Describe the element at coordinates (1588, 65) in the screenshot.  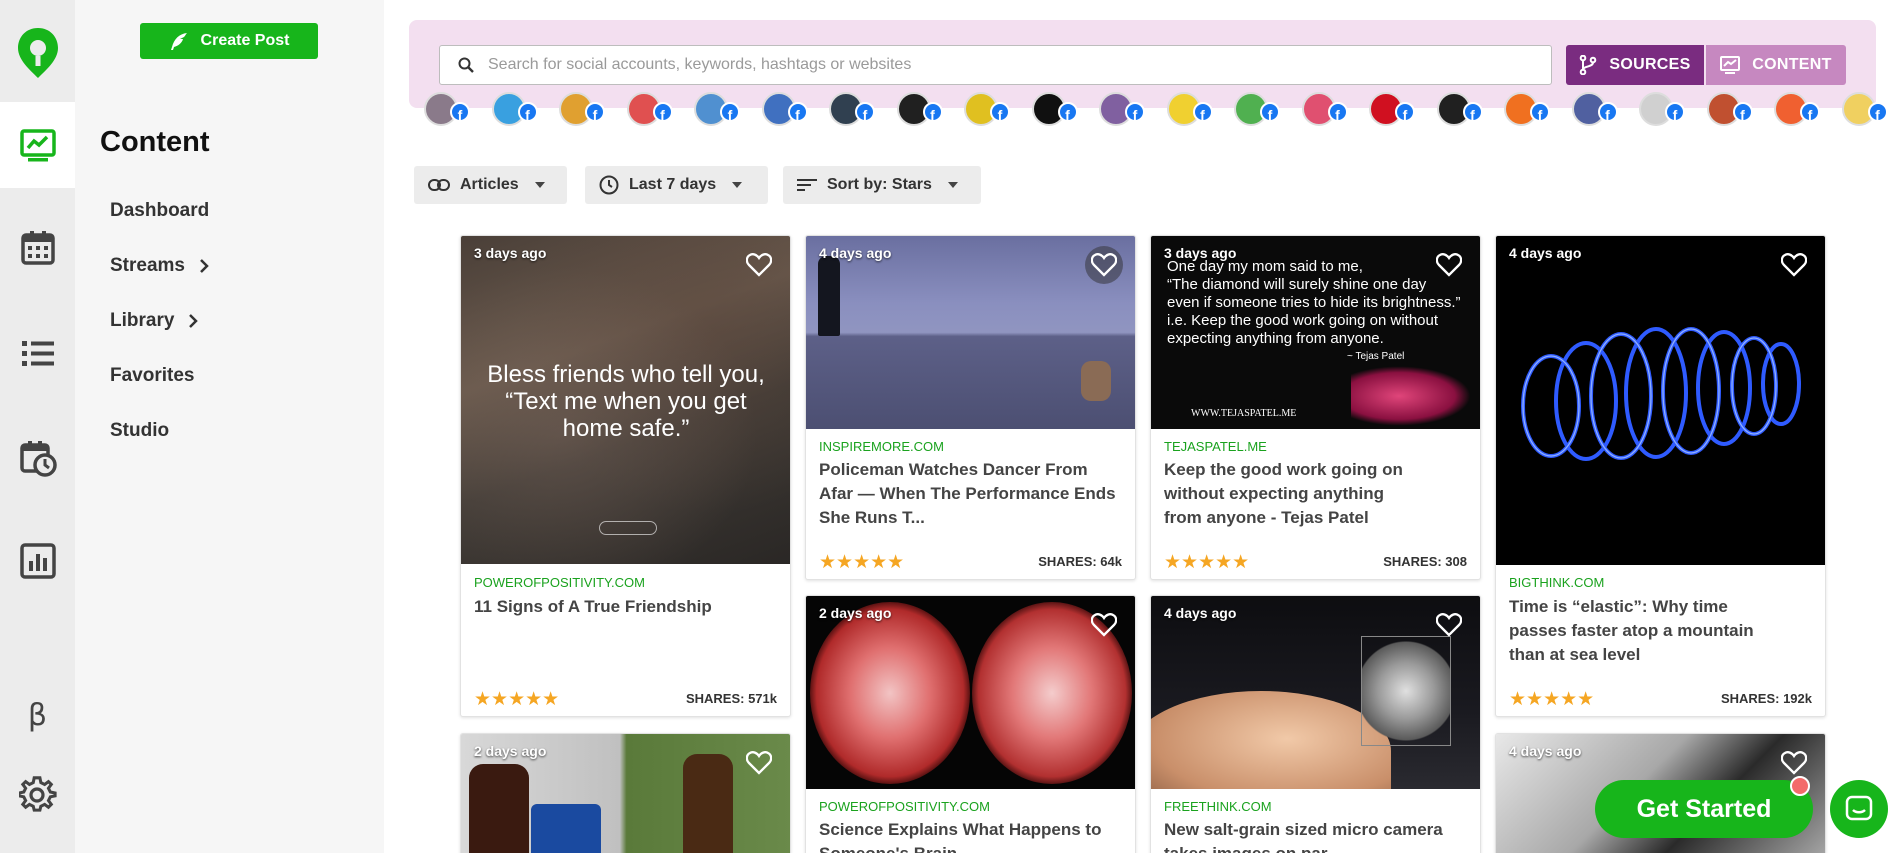
I see `branch-icon` at that location.